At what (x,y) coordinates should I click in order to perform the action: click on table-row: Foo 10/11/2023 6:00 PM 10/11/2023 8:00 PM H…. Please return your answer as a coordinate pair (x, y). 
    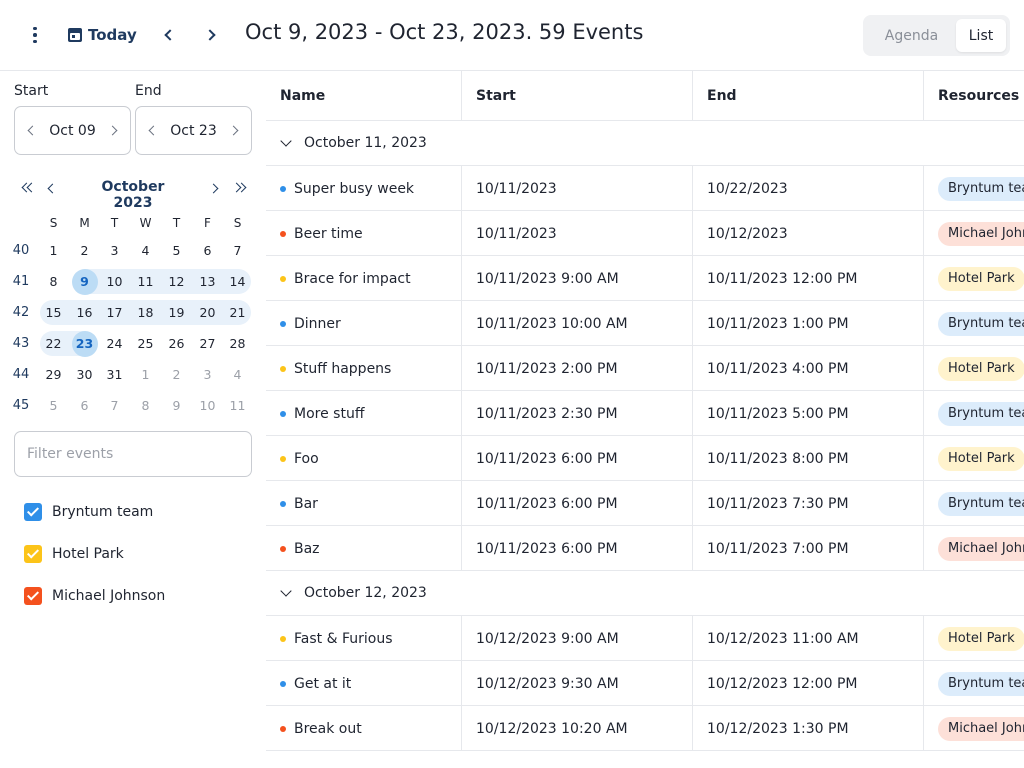
    Looking at the image, I should click on (645, 458).